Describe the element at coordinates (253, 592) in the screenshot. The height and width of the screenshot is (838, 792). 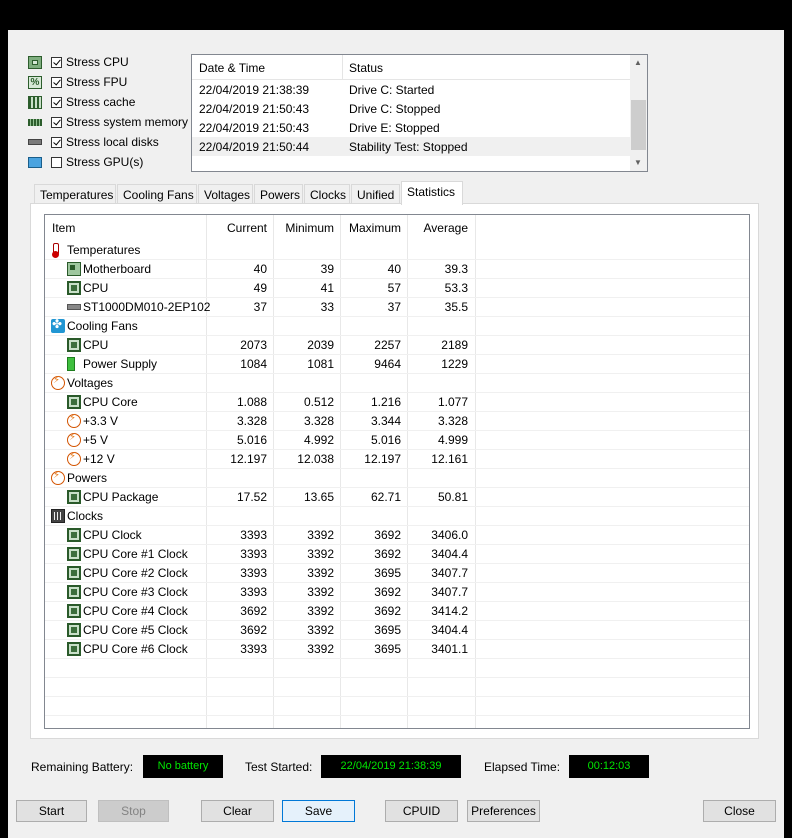
I see `current-value: 3393` at that location.